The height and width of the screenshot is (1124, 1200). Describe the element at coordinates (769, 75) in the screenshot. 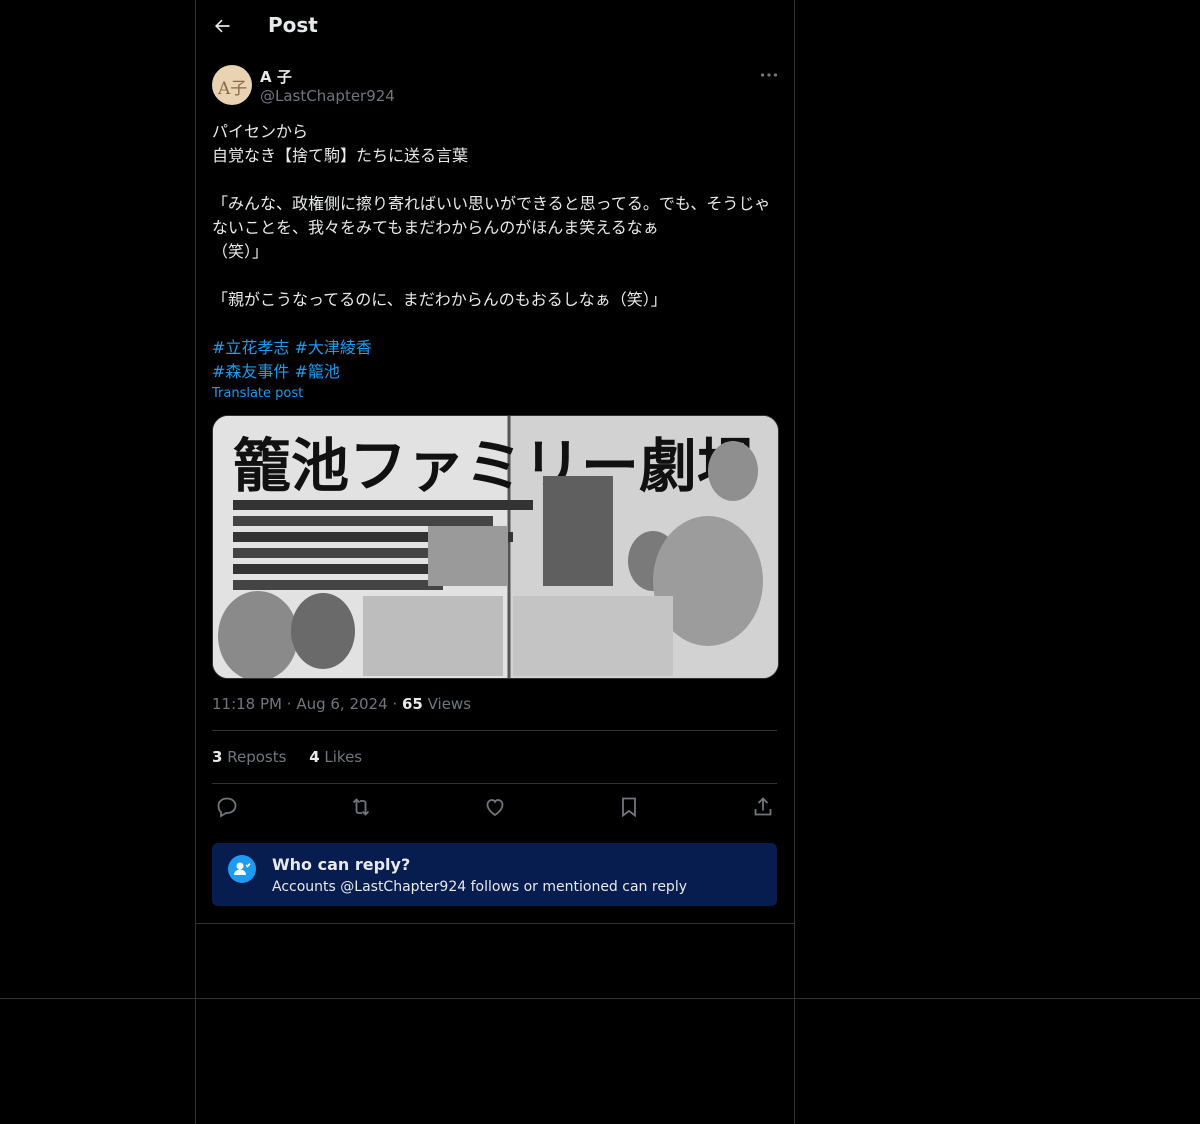

I see `more-options-icon` at that location.